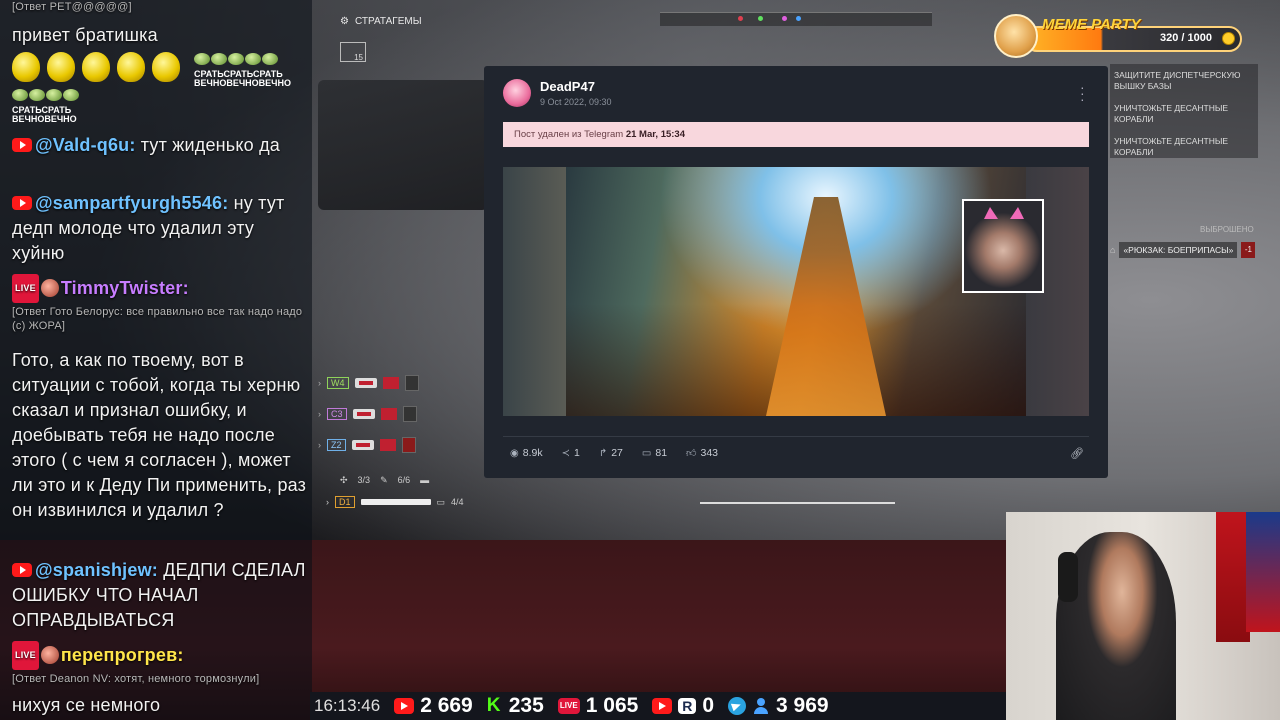  I want to click on doge-avatar-icon, so click(1016, 36).